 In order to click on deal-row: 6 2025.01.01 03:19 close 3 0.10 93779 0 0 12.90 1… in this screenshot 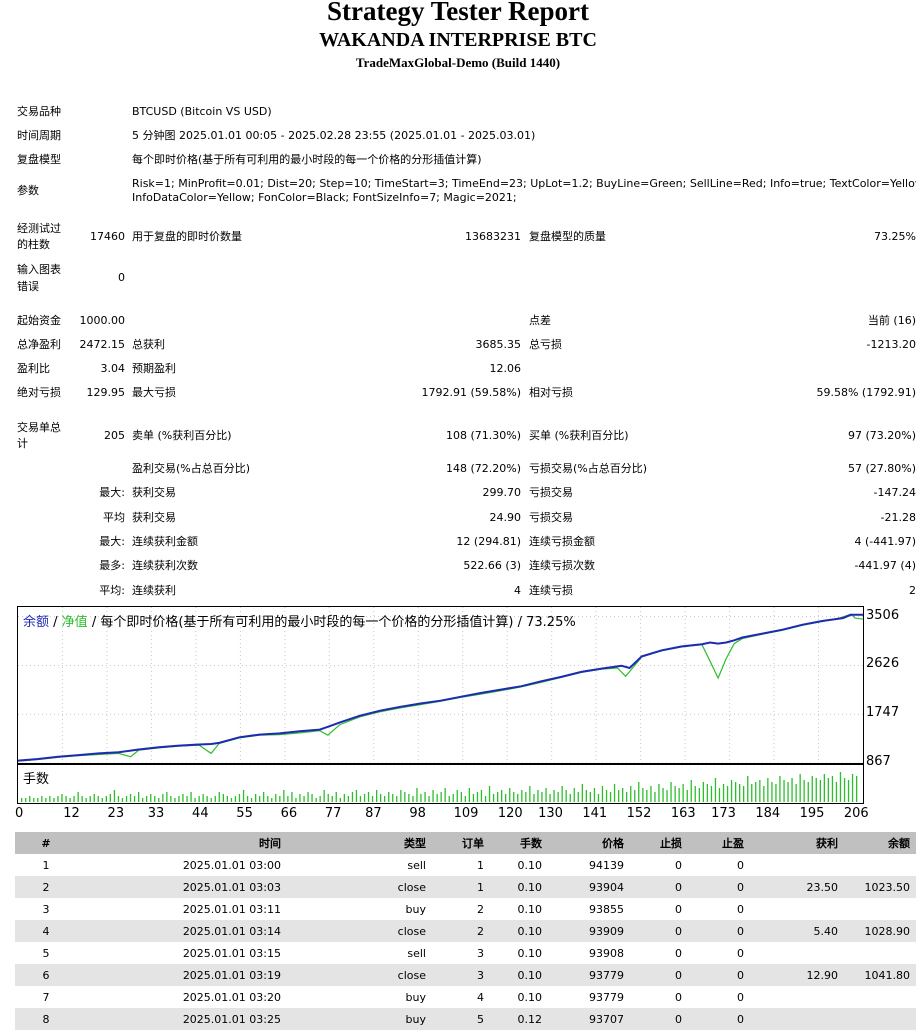, I will do `click(465, 975)`.